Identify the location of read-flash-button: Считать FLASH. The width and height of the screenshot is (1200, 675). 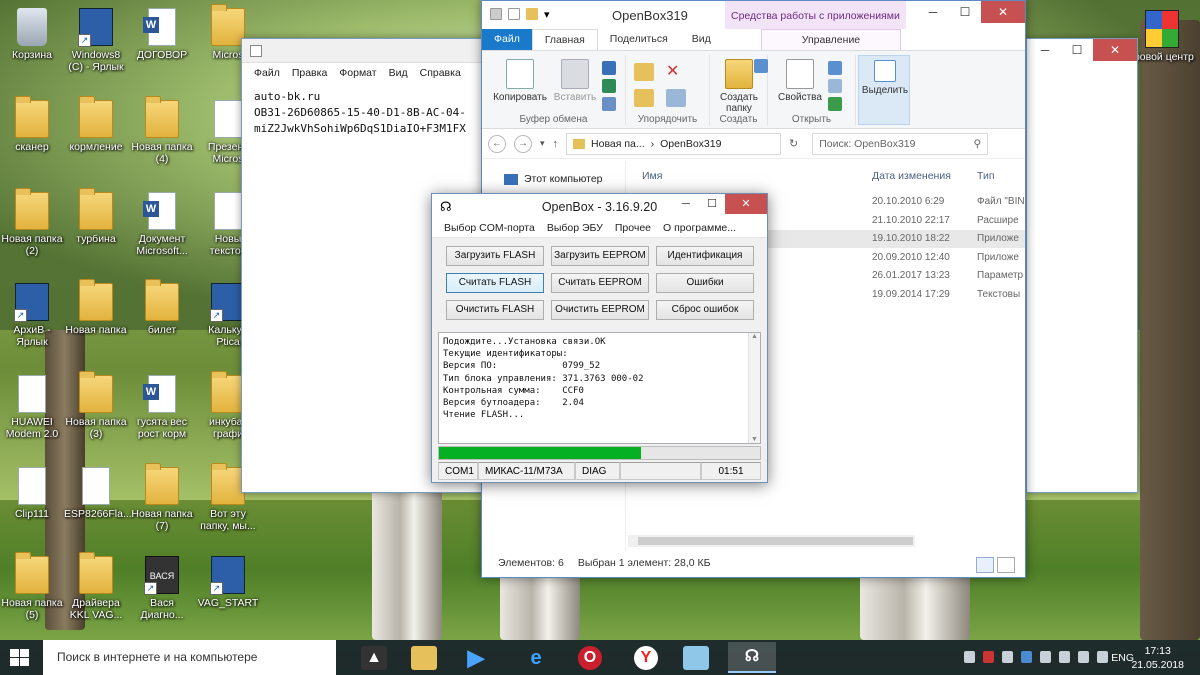
(495, 283).